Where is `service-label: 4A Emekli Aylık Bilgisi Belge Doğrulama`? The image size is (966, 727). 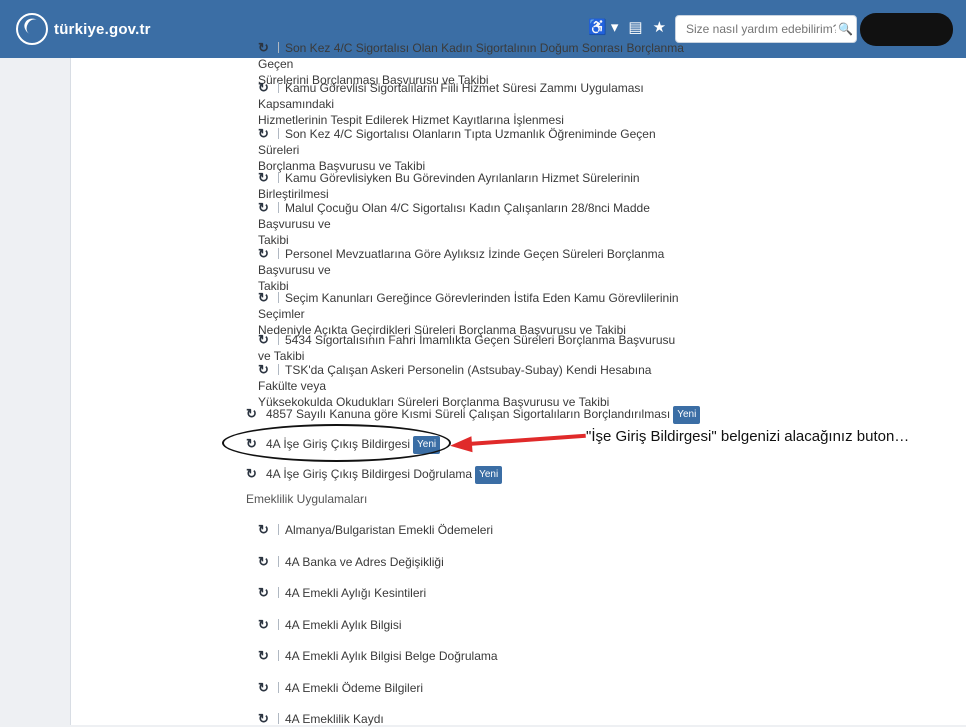 service-label: 4A Emekli Aylık Bilgisi Belge Doğrulama is located at coordinates (391, 656).